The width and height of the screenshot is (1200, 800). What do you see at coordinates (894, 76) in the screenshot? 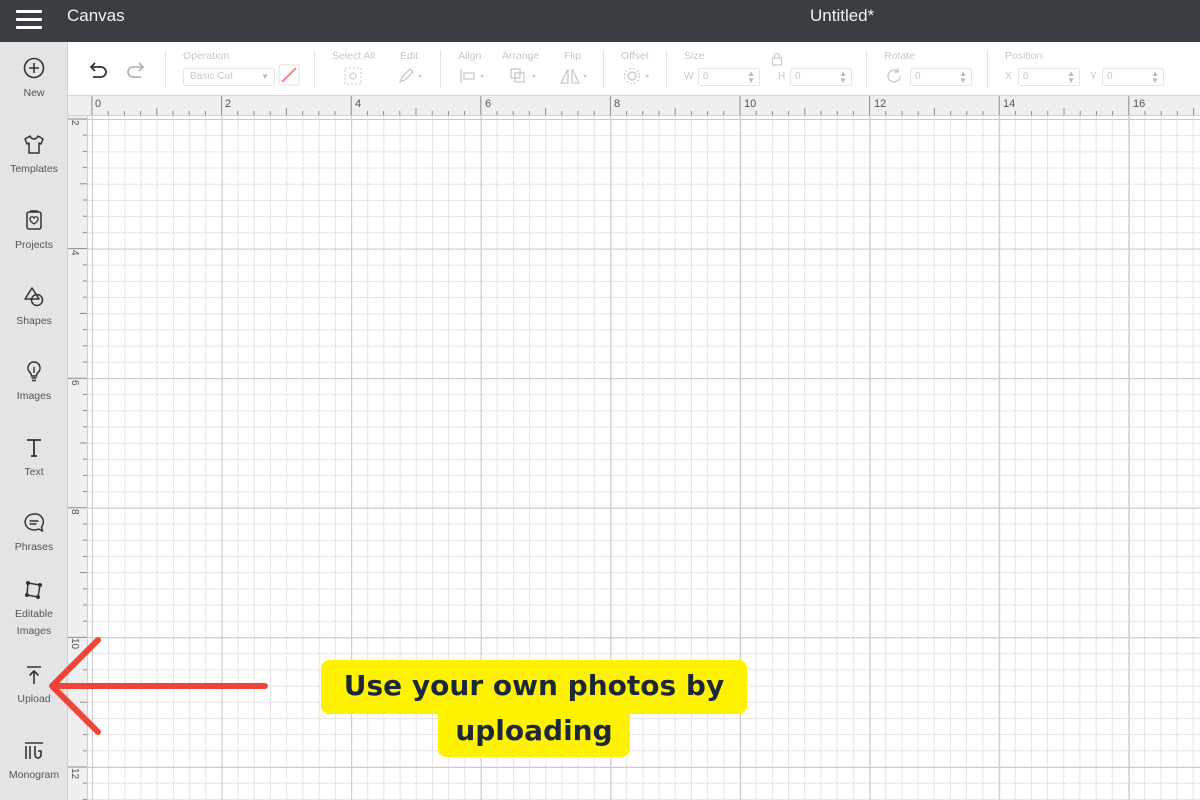
I see `rotate-icon` at bounding box center [894, 76].